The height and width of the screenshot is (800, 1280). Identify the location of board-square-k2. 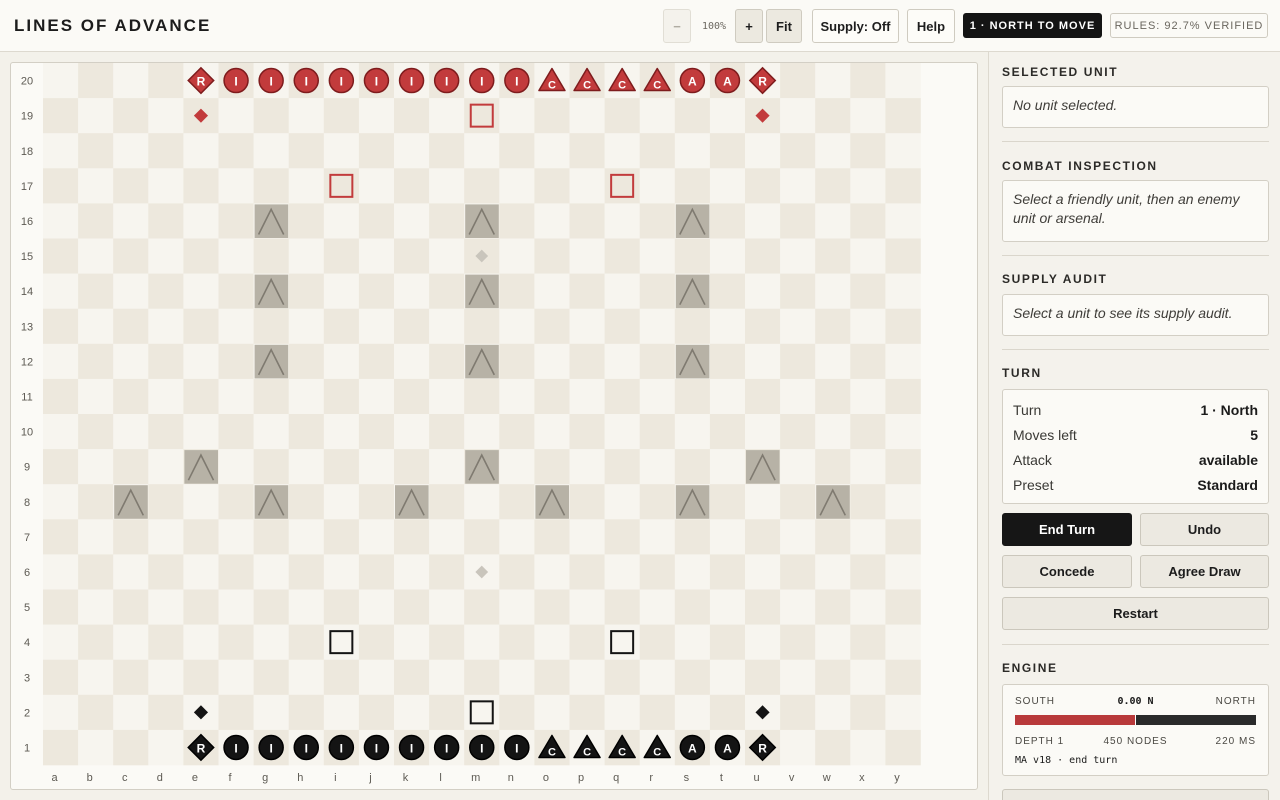
(412, 712).